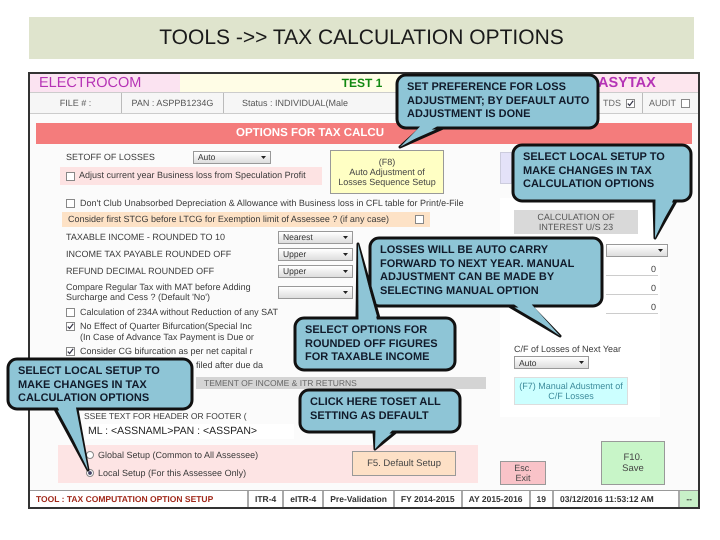 This screenshot has height=540, width=720. Describe the element at coordinates (302, 499) in the screenshot. I see `status-item: eITR-4` at that location.